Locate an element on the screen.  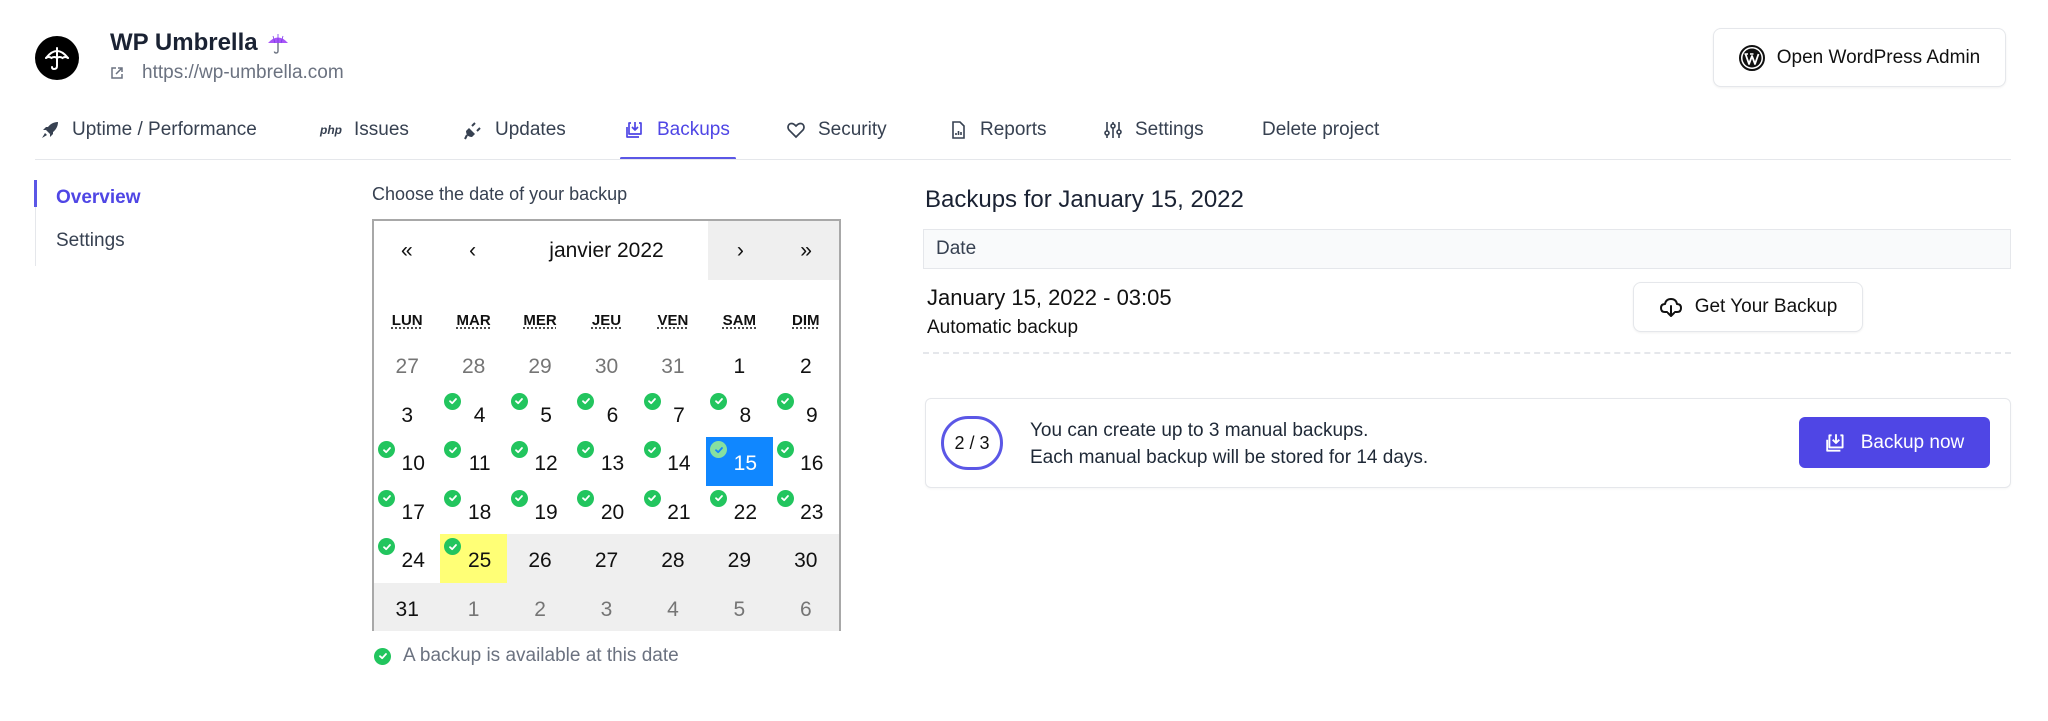
calendar-day-number: 22 is located at coordinates (745, 512).